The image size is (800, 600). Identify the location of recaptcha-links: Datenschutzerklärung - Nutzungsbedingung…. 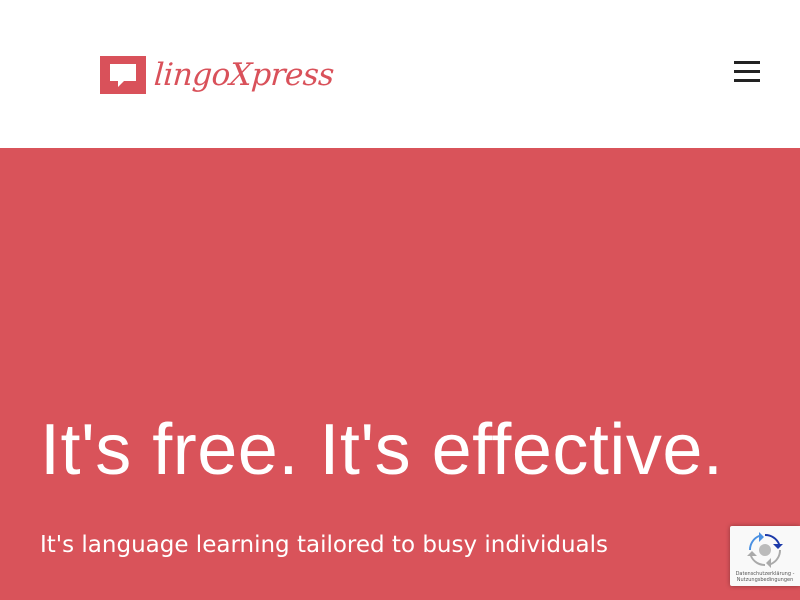
(765, 577).